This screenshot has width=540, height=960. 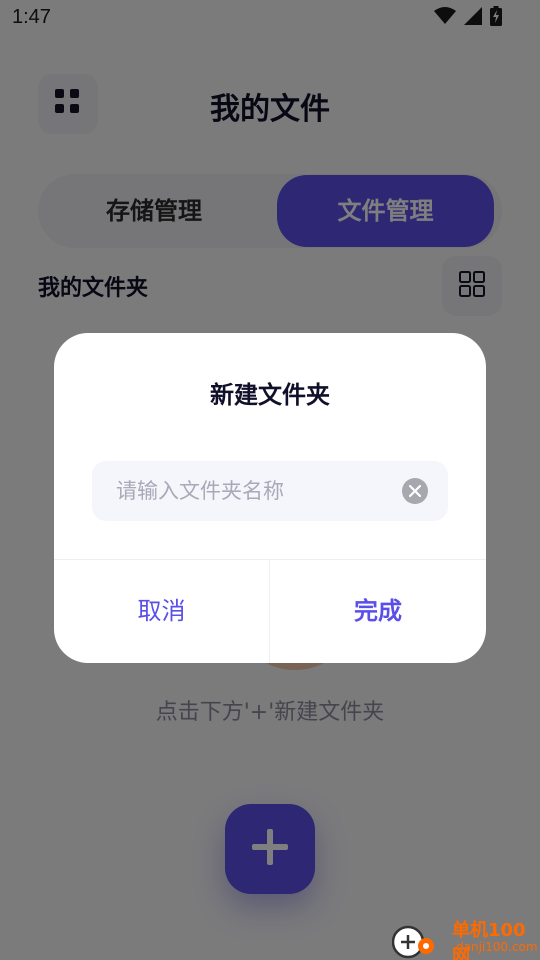 What do you see at coordinates (270, 395) in the screenshot?
I see `dialog-title: 新建文件夹` at bounding box center [270, 395].